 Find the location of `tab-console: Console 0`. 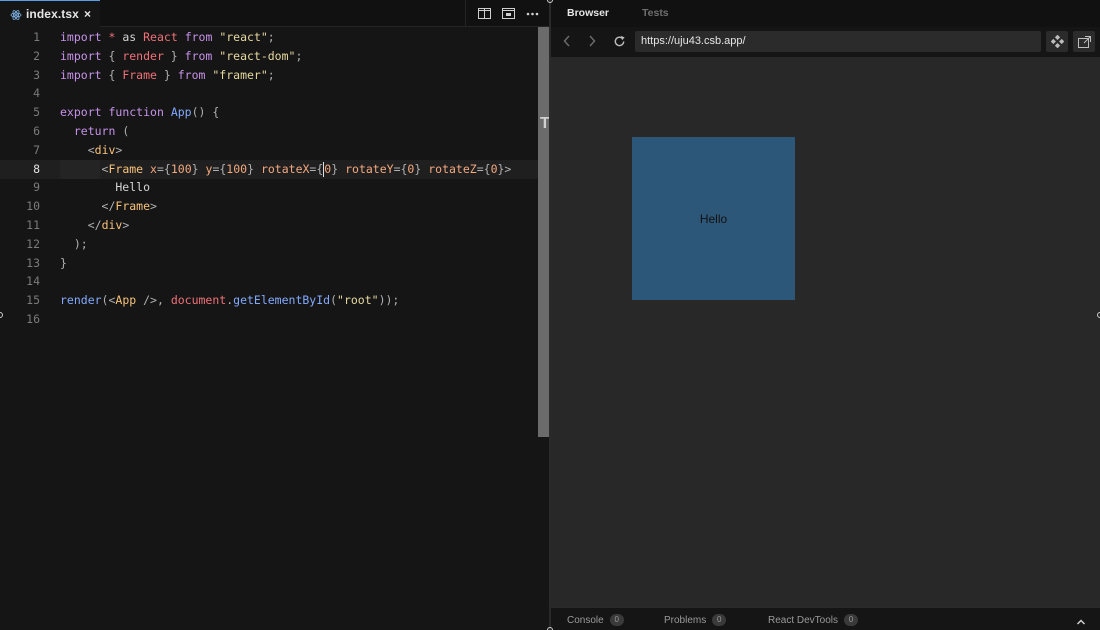

tab-console: Console 0 is located at coordinates (595, 620).